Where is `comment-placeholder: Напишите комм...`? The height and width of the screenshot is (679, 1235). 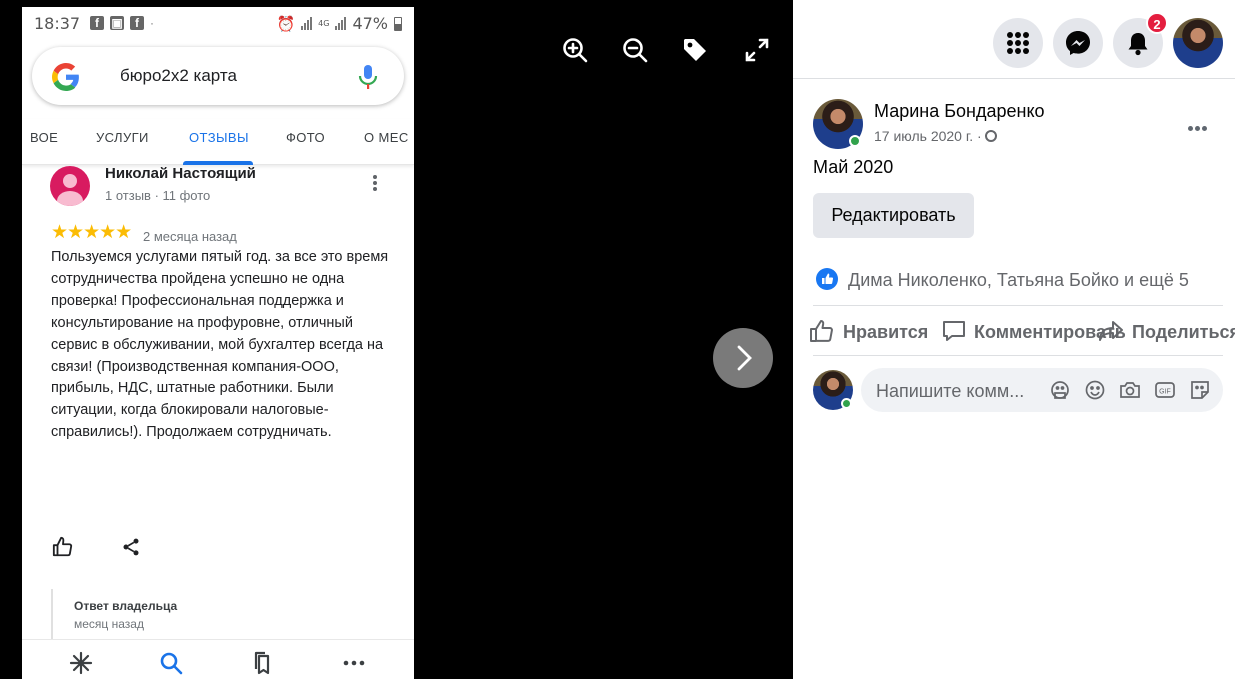 comment-placeholder: Напишите комм... is located at coordinates (950, 391).